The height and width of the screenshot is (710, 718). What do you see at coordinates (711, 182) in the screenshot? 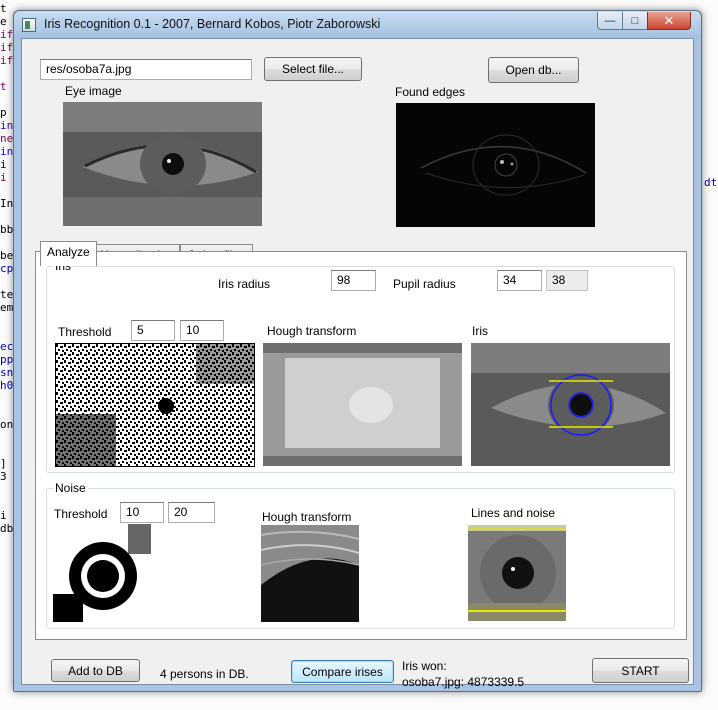
I see `editor-code-fragment-right: dt` at bounding box center [711, 182].